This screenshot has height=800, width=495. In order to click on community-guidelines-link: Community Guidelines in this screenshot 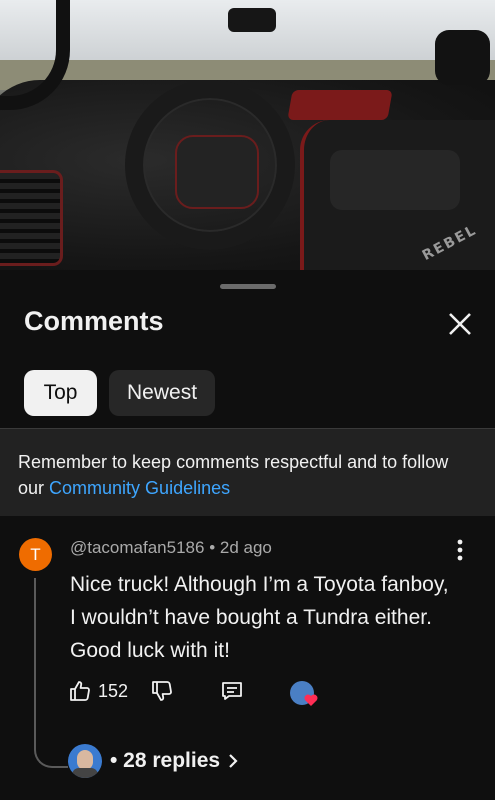, I will do `click(139, 488)`.